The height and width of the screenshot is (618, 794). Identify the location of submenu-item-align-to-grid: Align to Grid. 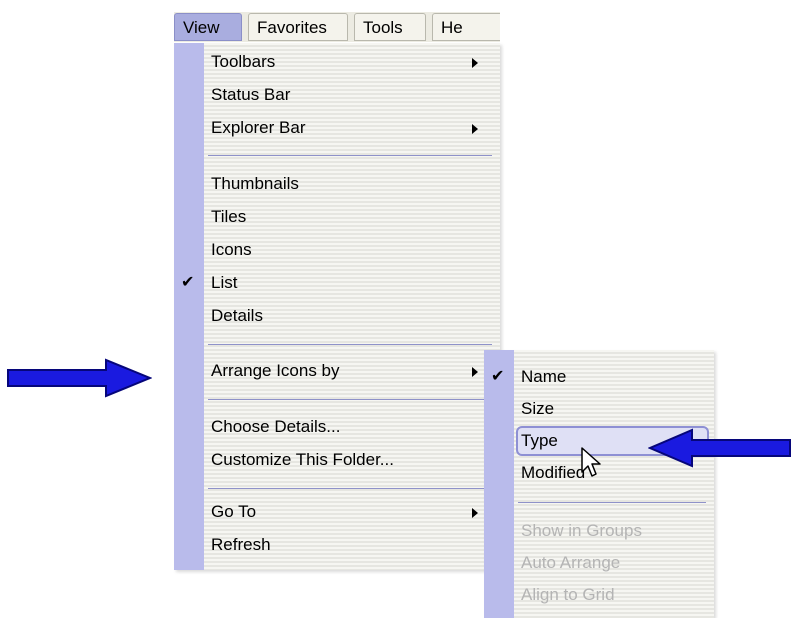
(599, 595).